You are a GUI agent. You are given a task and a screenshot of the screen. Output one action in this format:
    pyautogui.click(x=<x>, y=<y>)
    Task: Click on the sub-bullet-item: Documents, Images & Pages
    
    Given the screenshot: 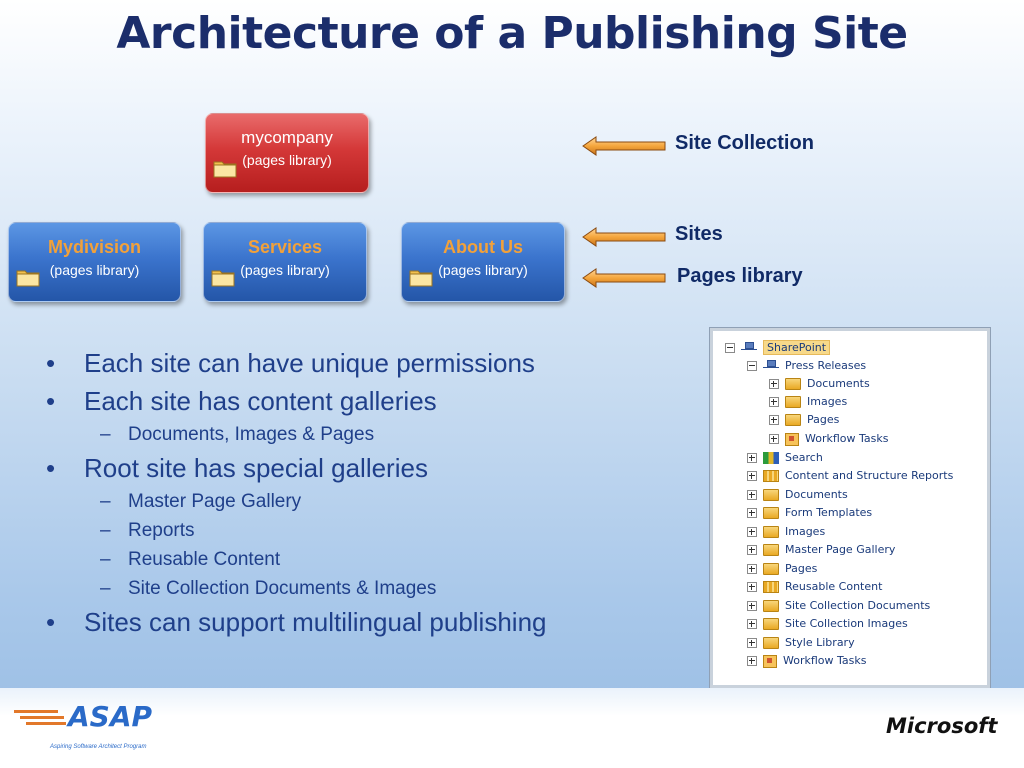 What is the action you would take?
    pyautogui.click(x=296, y=438)
    